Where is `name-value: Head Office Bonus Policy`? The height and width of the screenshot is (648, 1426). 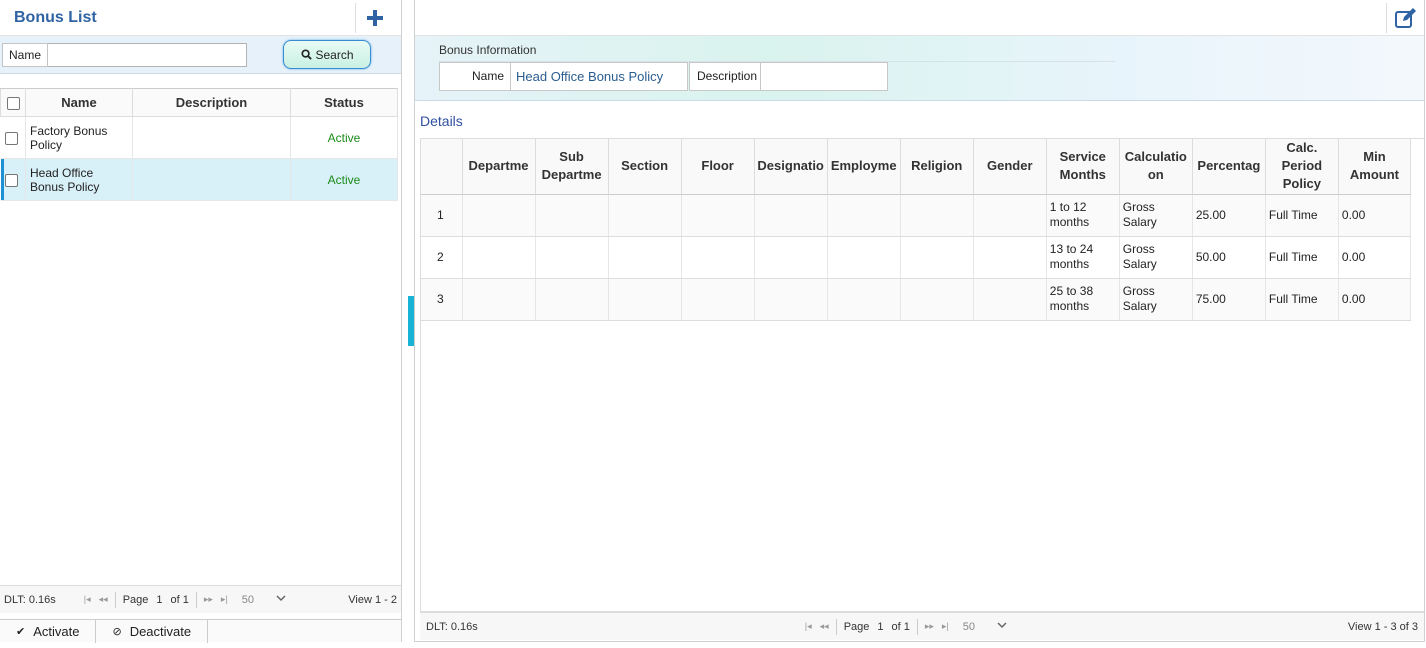 name-value: Head Office Bonus Policy is located at coordinates (599, 76).